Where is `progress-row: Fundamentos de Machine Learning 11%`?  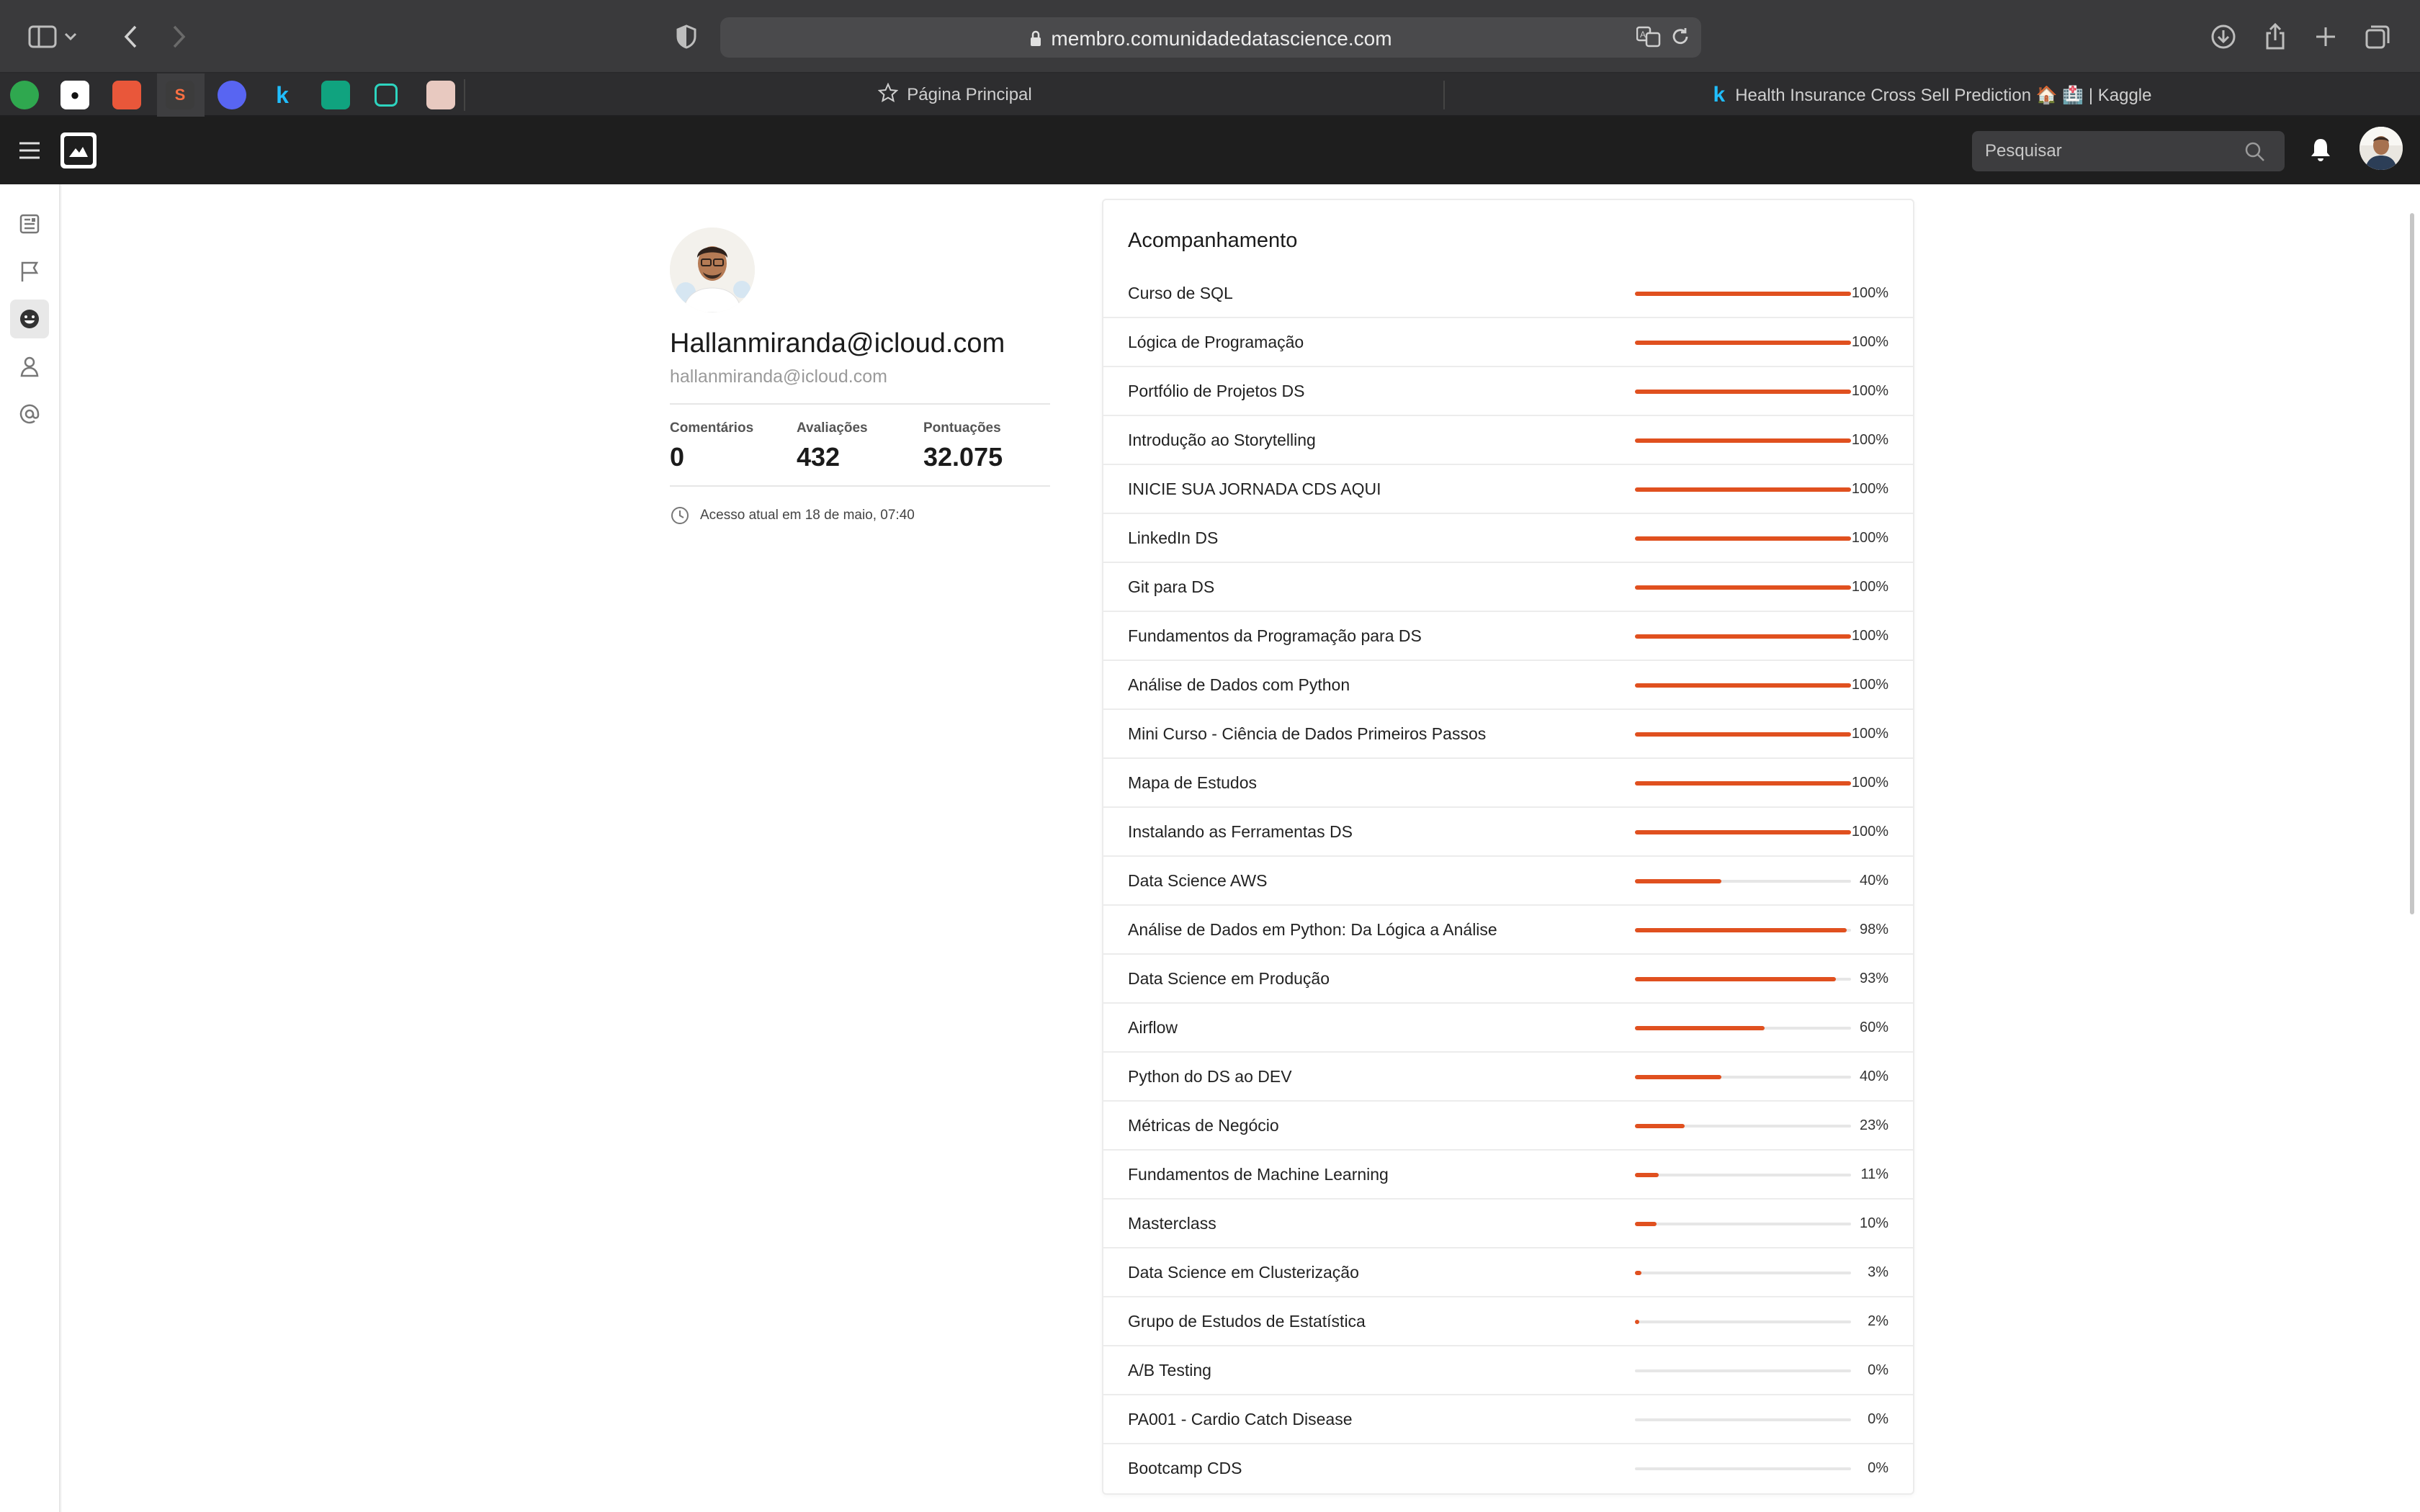
progress-row: Fundamentos de Machine Learning 11% is located at coordinates (1508, 1175).